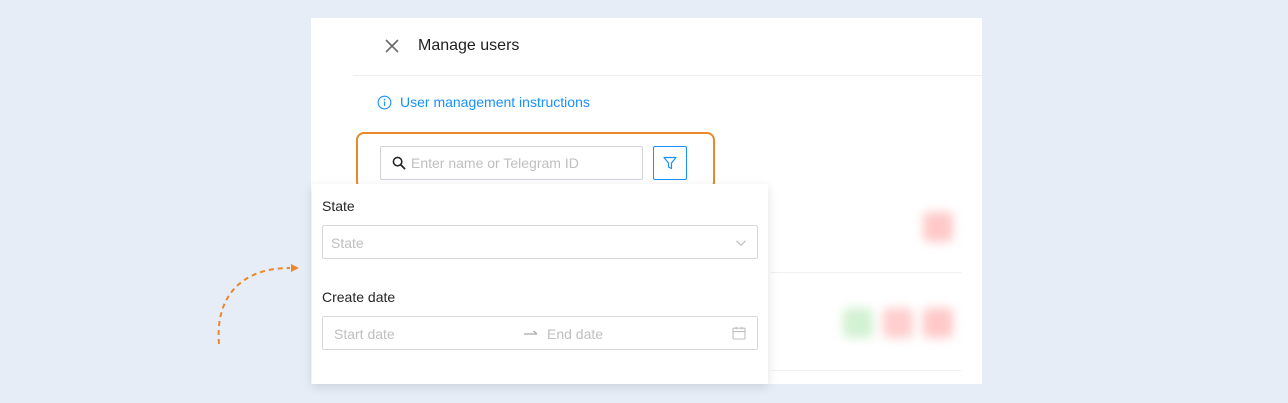  I want to click on arrow-right-icon, so click(531, 332).